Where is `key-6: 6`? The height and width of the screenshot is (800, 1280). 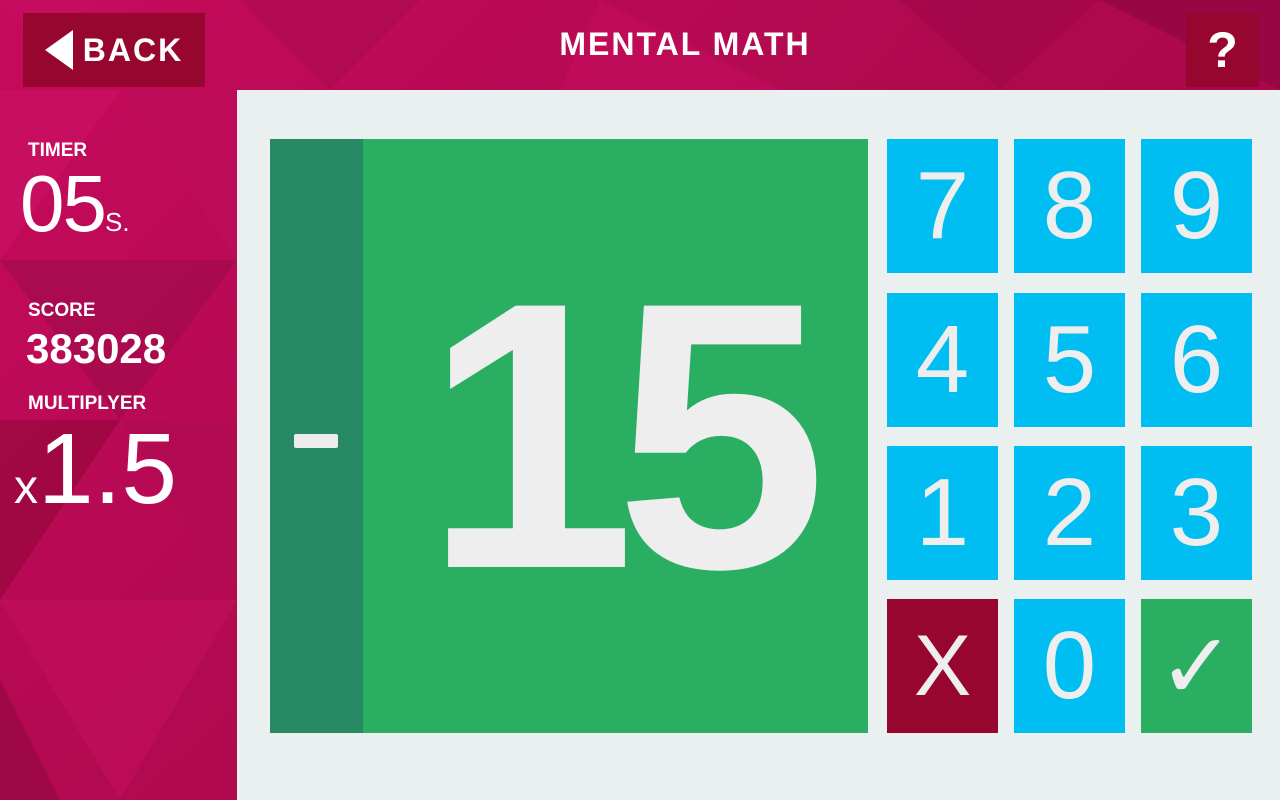
key-6: 6 is located at coordinates (1196, 360).